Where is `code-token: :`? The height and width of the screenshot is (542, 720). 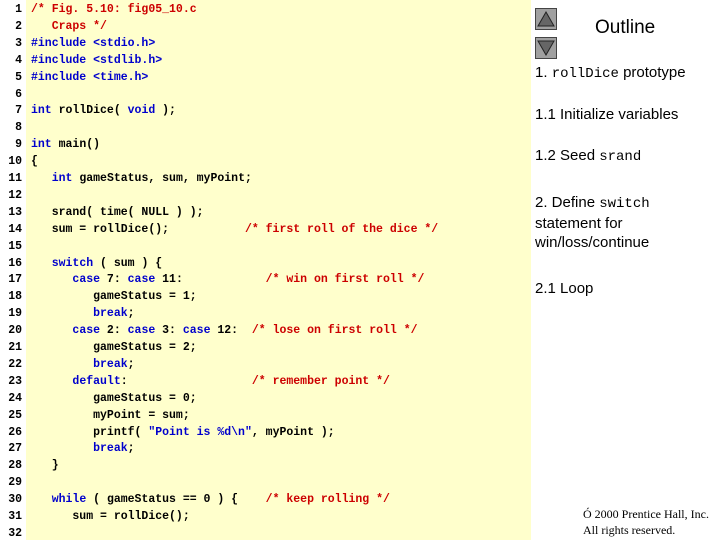 code-token: : is located at coordinates (186, 381).